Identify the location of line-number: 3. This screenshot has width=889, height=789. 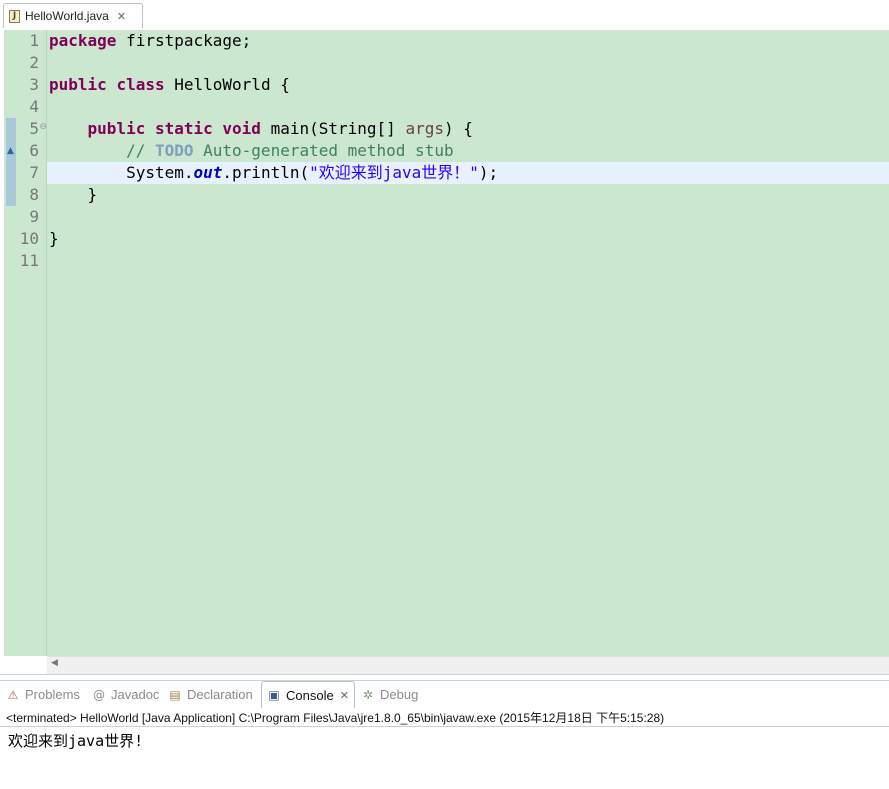
(34, 84).